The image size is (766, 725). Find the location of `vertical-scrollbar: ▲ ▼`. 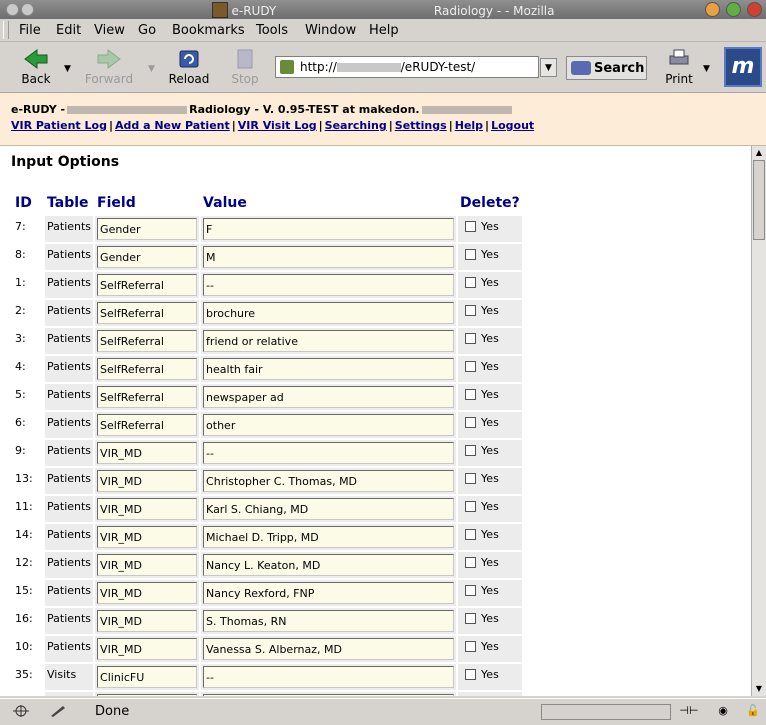

vertical-scrollbar: ▲ ▼ is located at coordinates (758, 421).